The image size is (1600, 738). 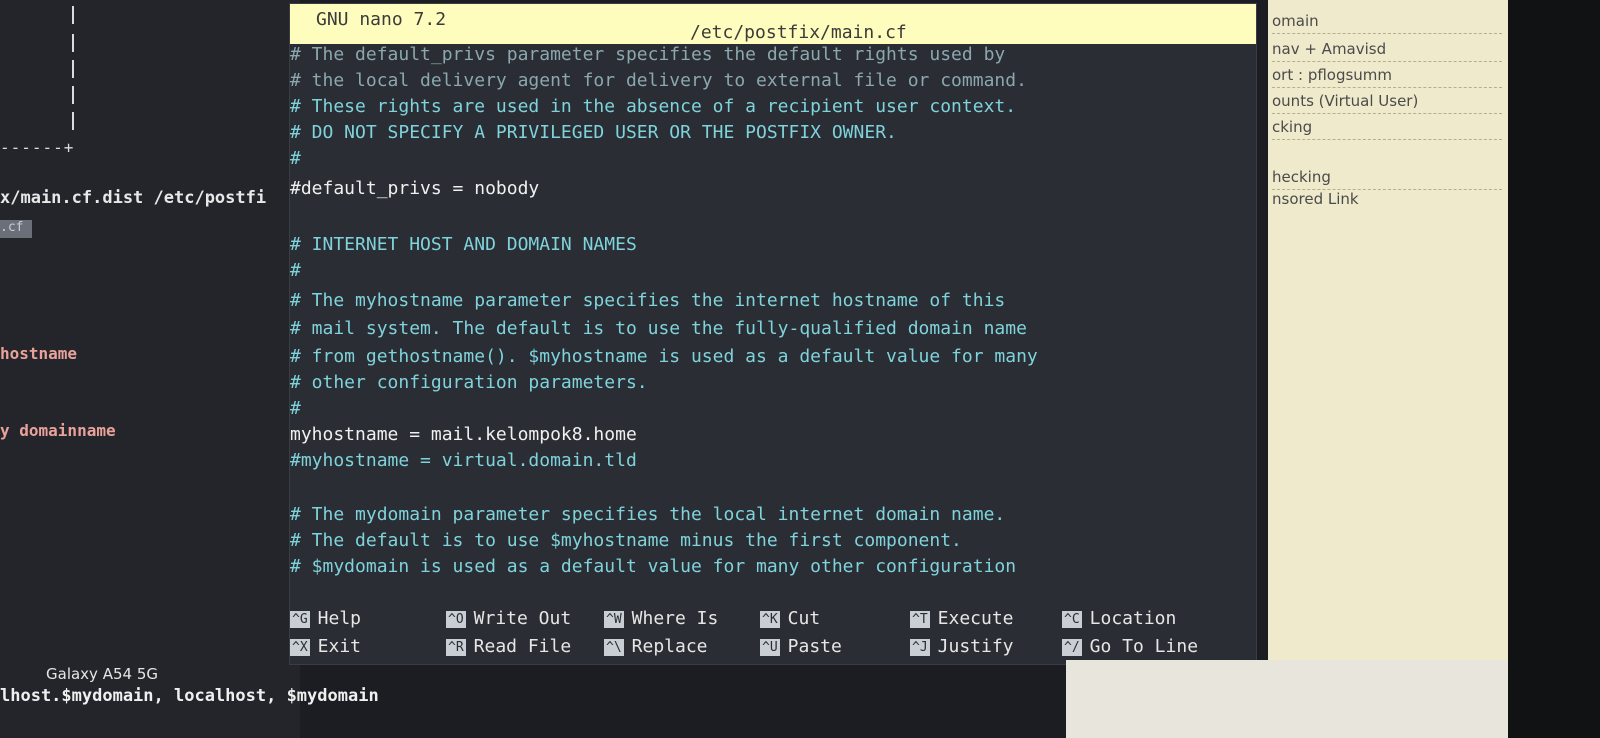 What do you see at coordinates (1287, 699) in the screenshot?
I see `desk-background` at bounding box center [1287, 699].